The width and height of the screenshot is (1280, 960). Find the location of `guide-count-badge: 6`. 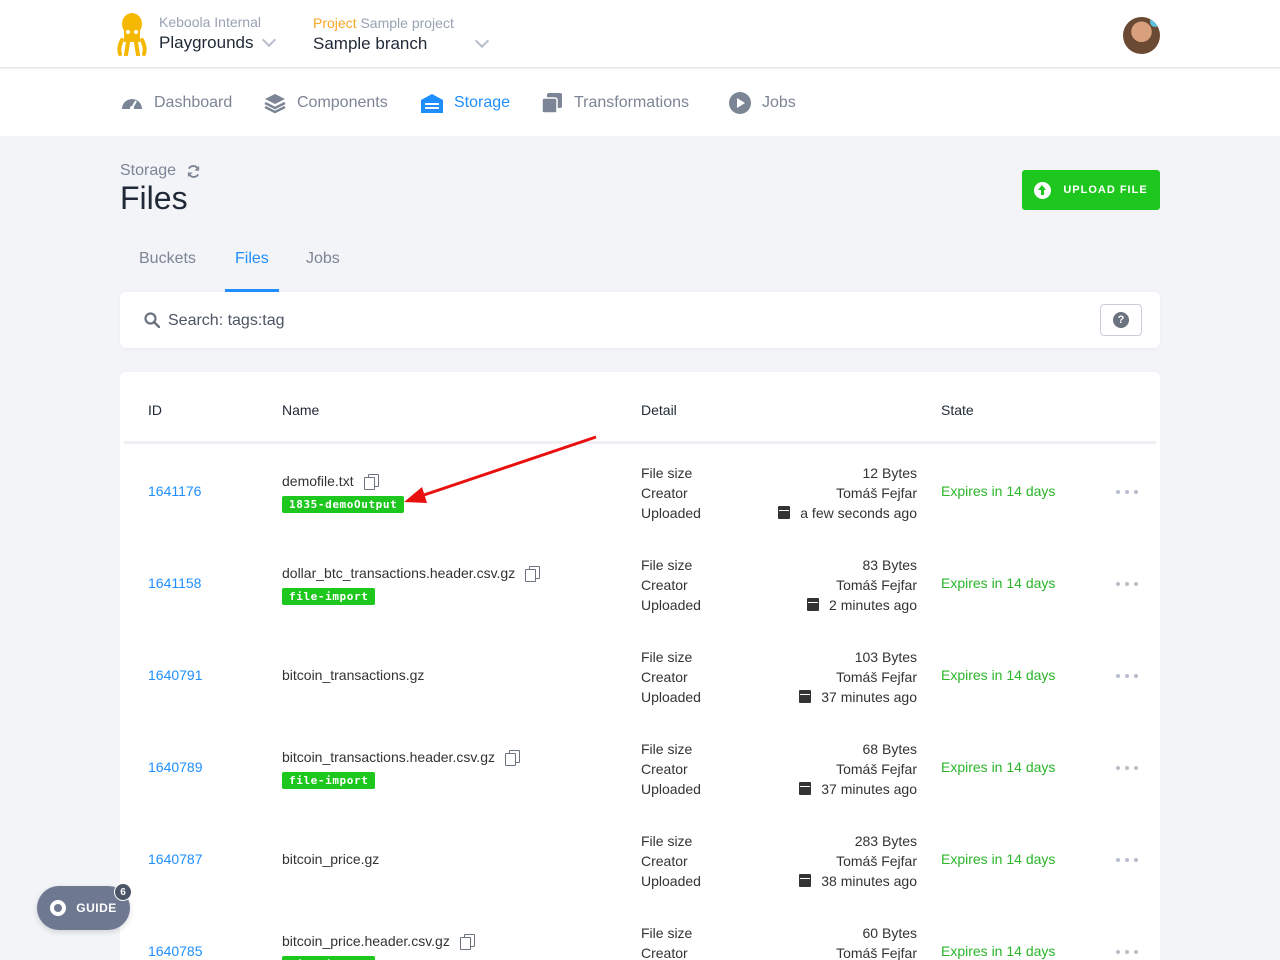

guide-count-badge: 6 is located at coordinates (123, 892).